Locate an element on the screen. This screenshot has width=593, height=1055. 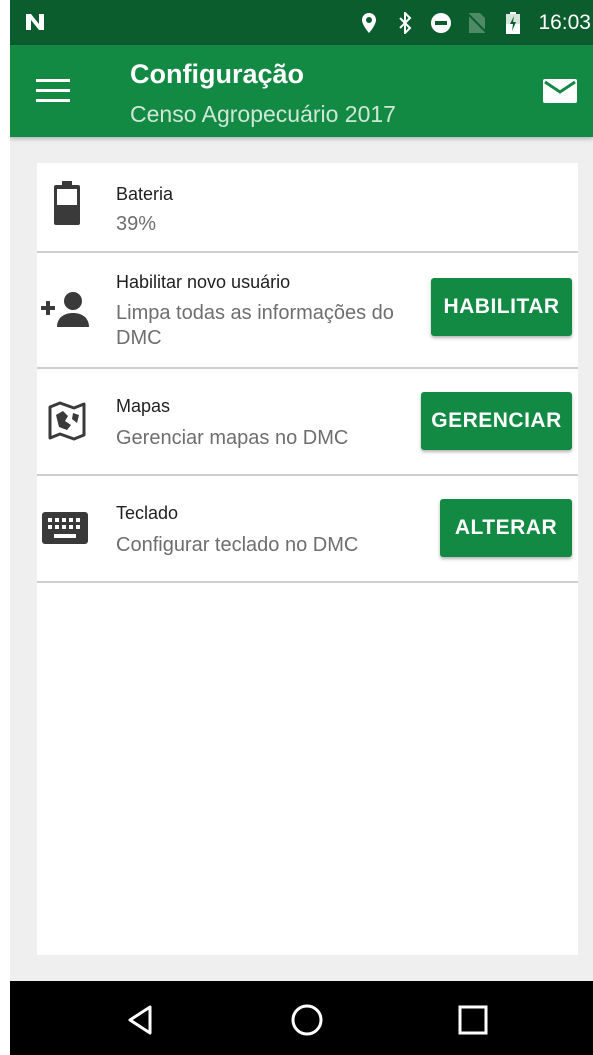
menu-icon is located at coordinates (53, 91).